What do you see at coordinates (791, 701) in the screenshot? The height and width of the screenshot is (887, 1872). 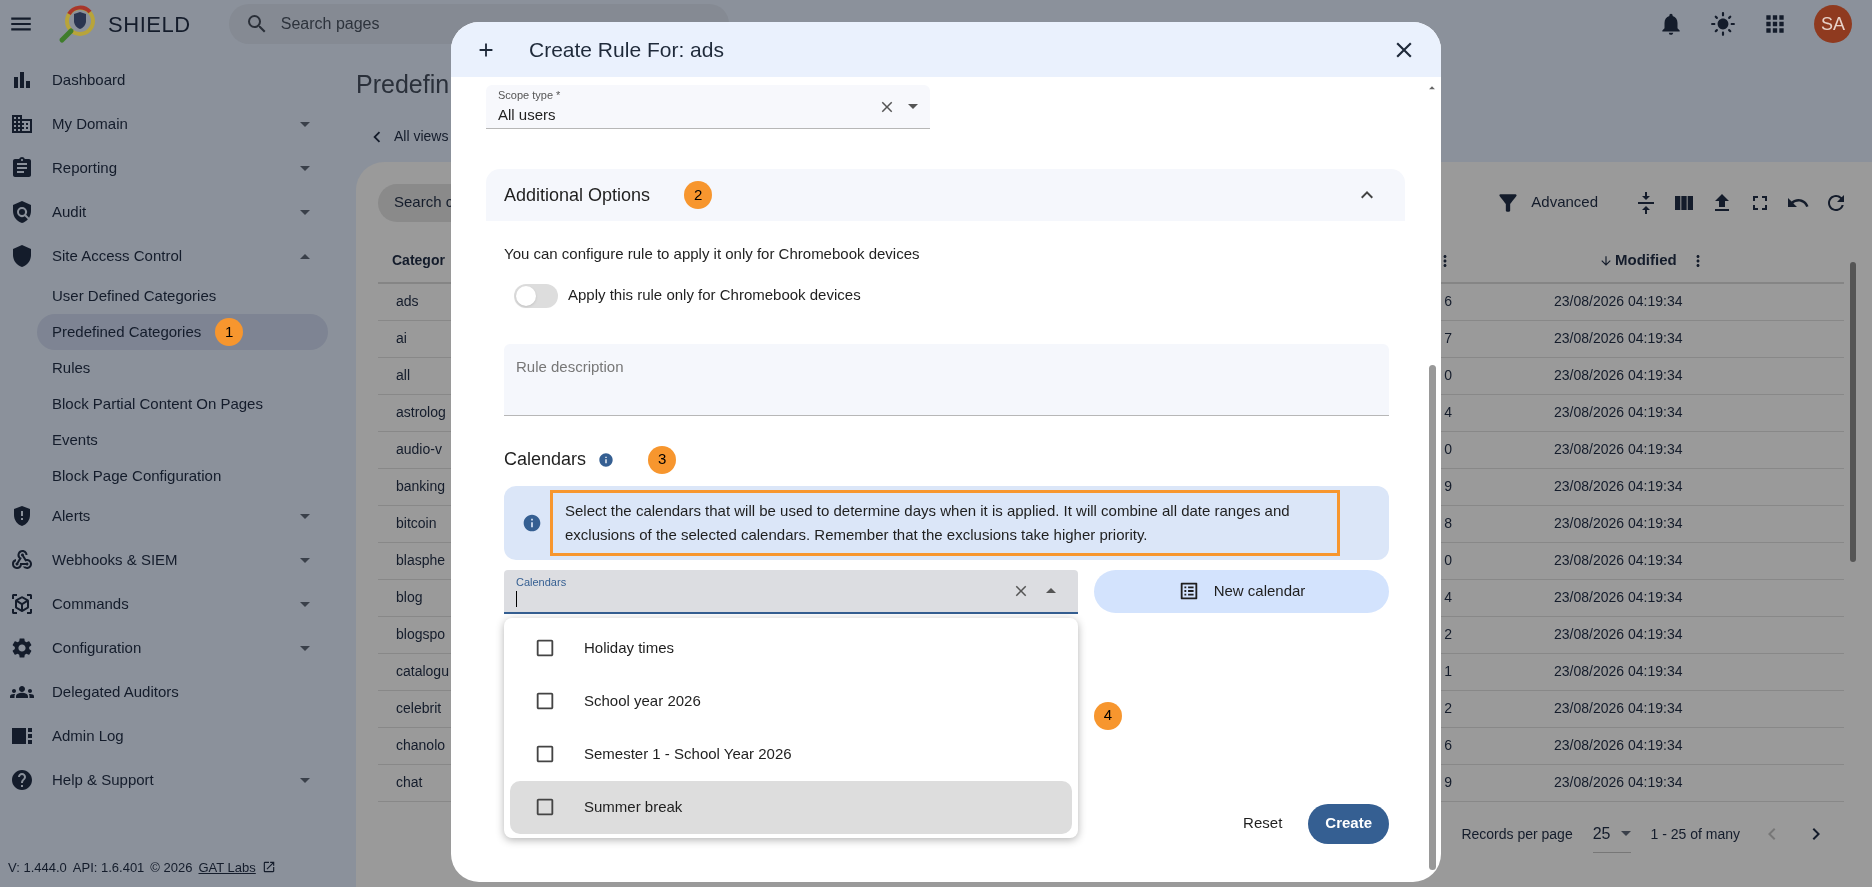 I see `calendar-option: School year 2026` at bounding box center [791, 701].